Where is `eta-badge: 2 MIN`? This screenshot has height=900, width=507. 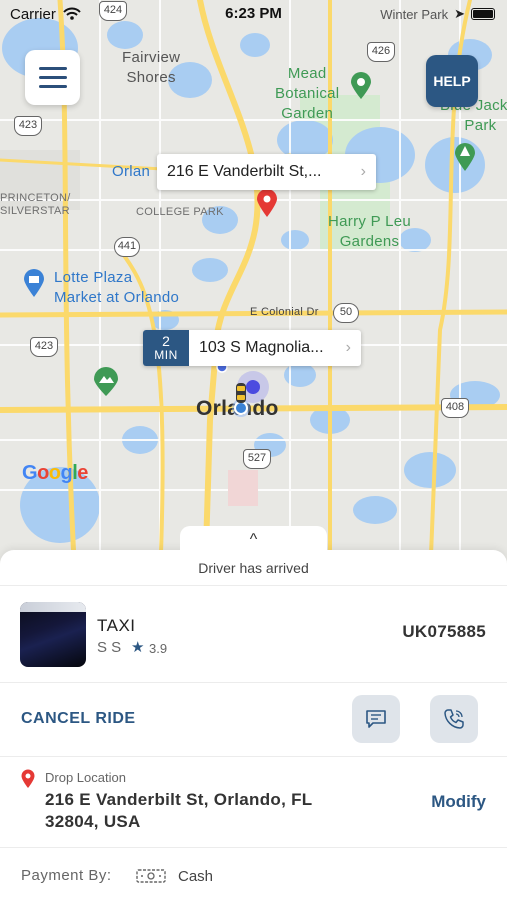
eta-badge: 2 MIN is located at coordinates (166, 348).